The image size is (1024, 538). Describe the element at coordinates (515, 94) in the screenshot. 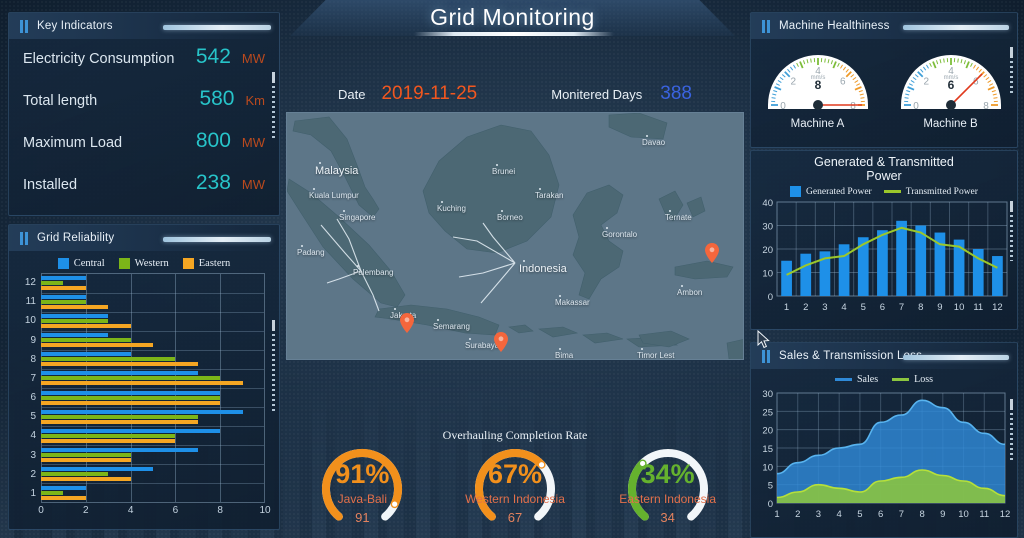

I see `date-bar: Date 2019-11-25 Monitered Days 388` at that location.